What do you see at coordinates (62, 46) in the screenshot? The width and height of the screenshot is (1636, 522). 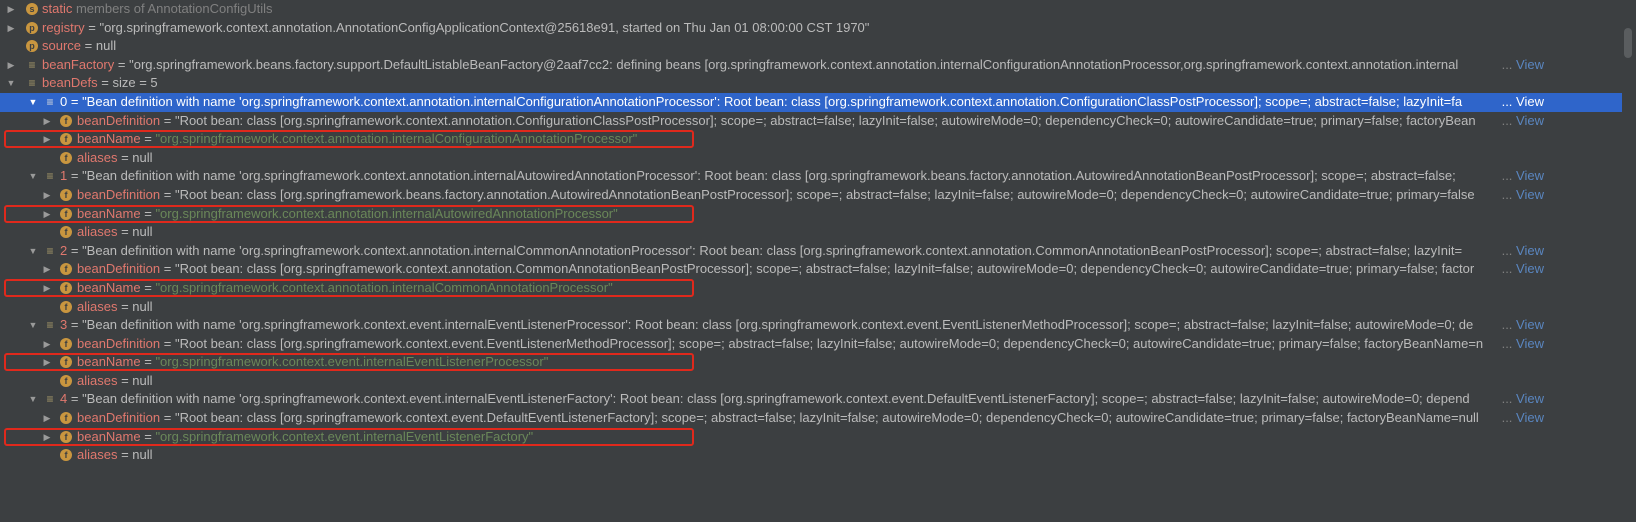 I see `variable-name: source` at bounding box center [62, 46].